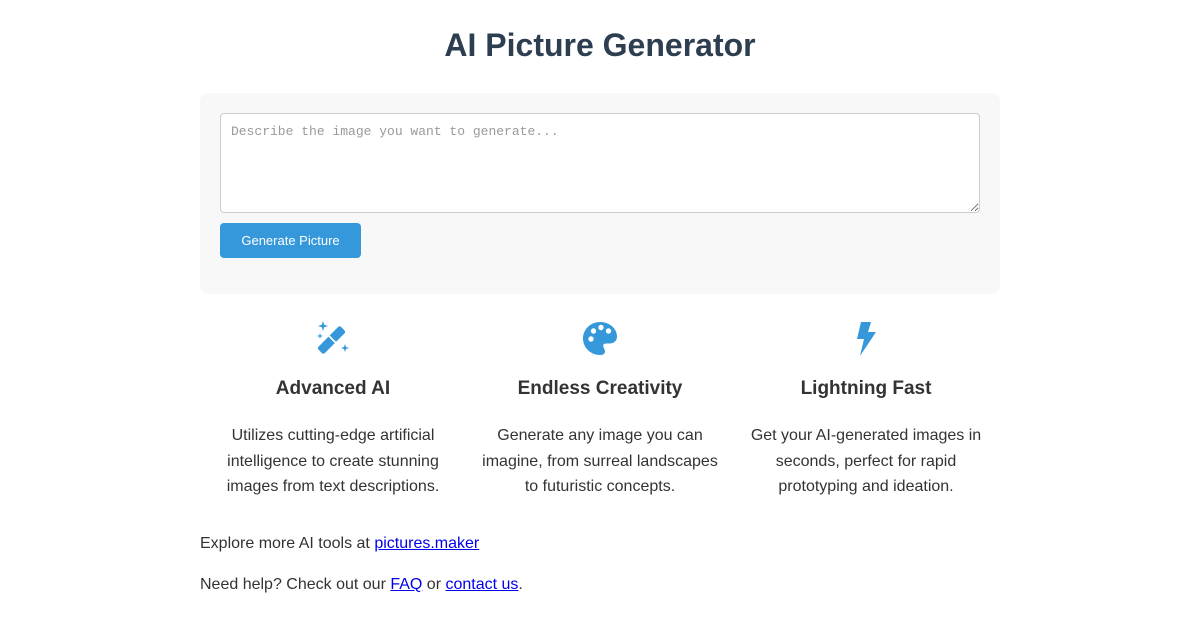 Image resolution: width=1200 pixels, height=630 pixels. What do you see at coordinates (520, 584) in the screenshot?
I see `help-period: .` at bounding box center [520, 584].